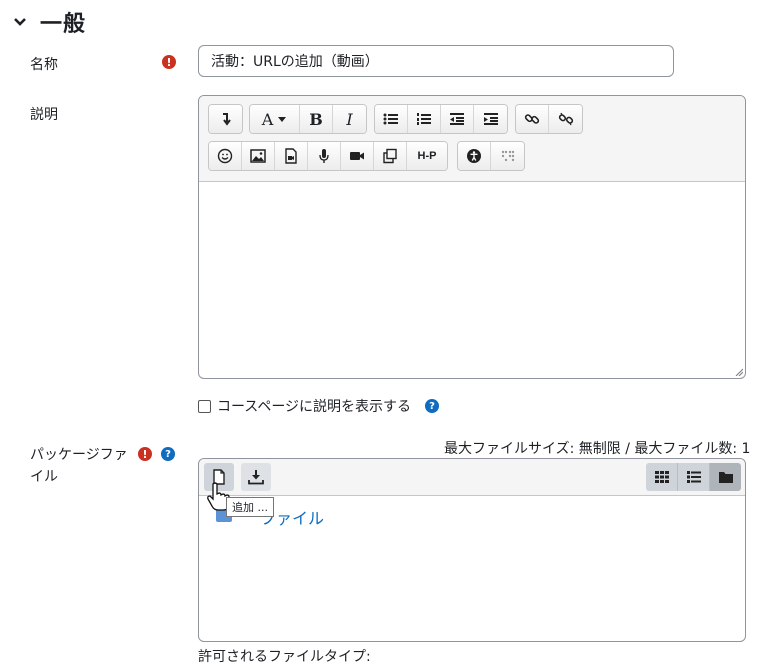 This screenshot has height=666, width=759. I want to click on collapse-toolbar-button, so click(225, 119).